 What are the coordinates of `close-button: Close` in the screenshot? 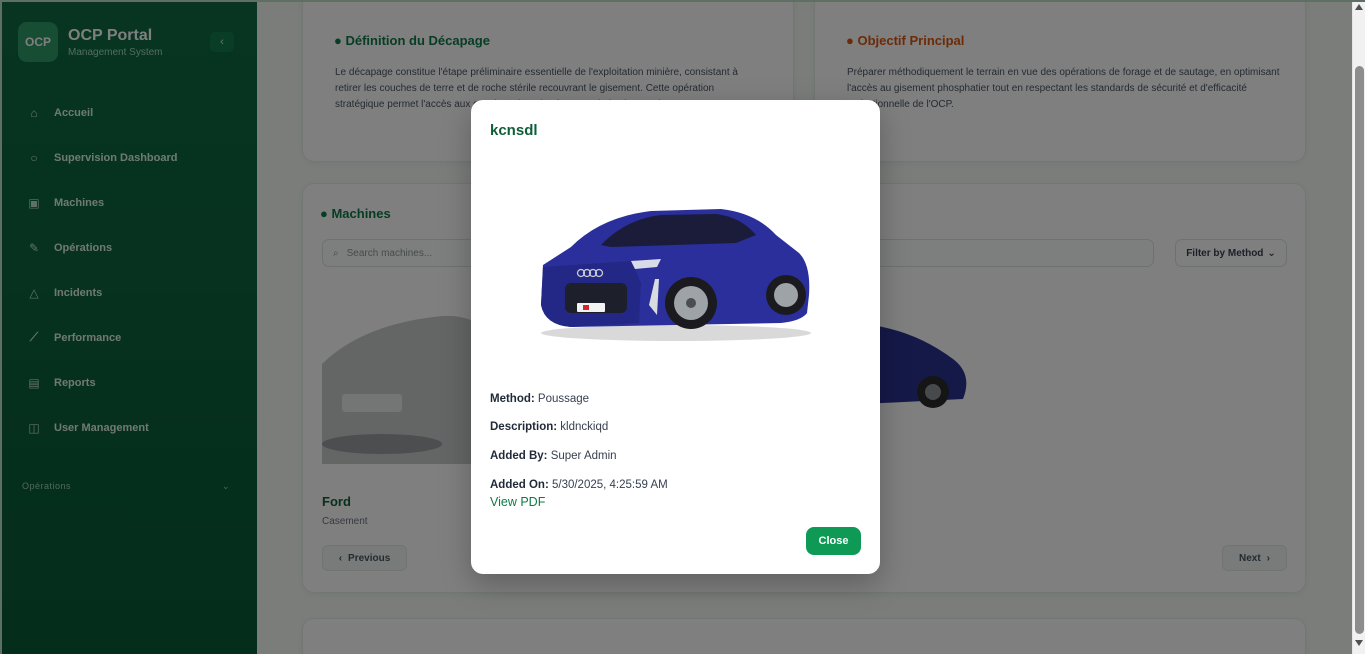 It's located at (833, 541).